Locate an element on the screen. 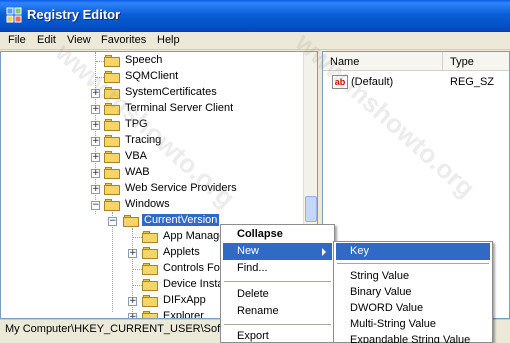 This screenshot has height=343, width=510. menu-view: View is located at coordinates (79, 40).